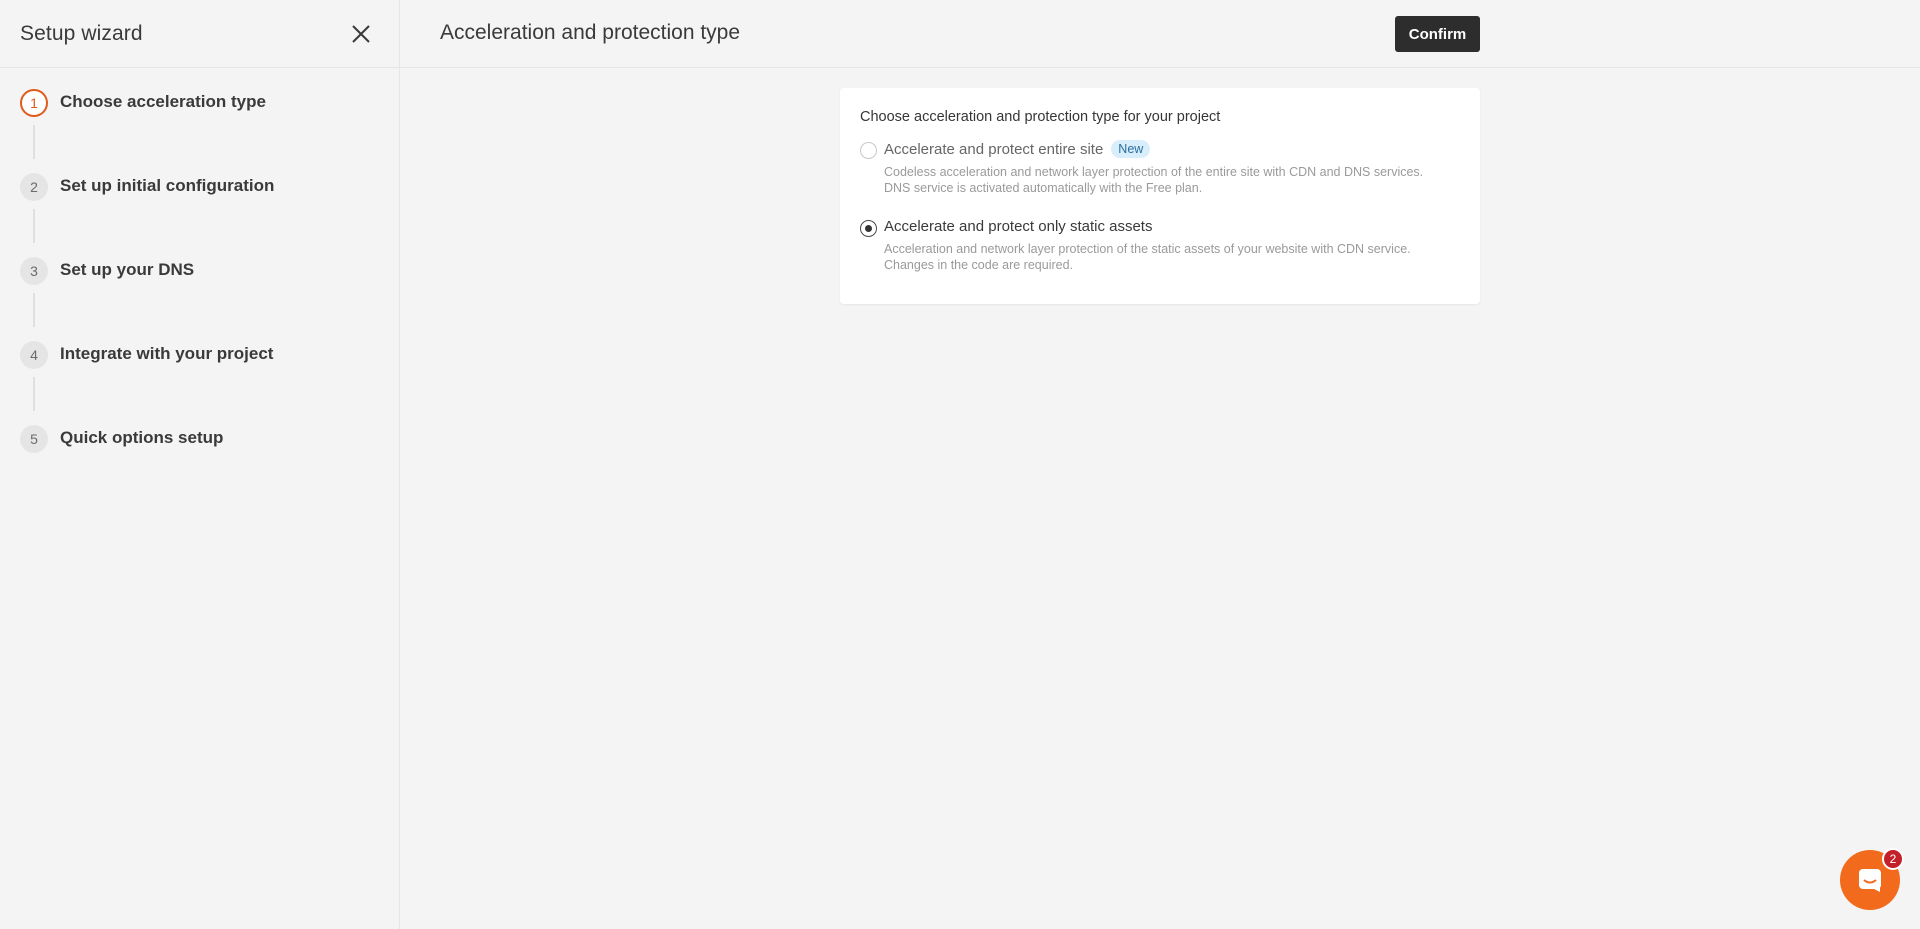 This screenshot has width=1920, height=929. Describe the element at coordinates (868, 150) in the screenshot. I see `radio-entire-site` at that location.